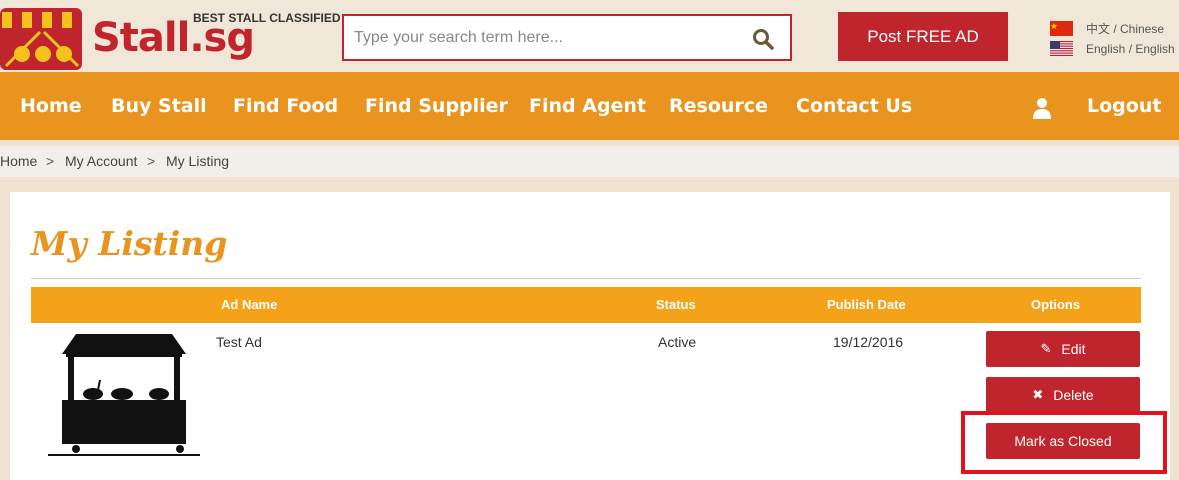  Describe the element at coordinates (1130, 48) in the screenshot. I see `language-label-english: English / English` at that location.